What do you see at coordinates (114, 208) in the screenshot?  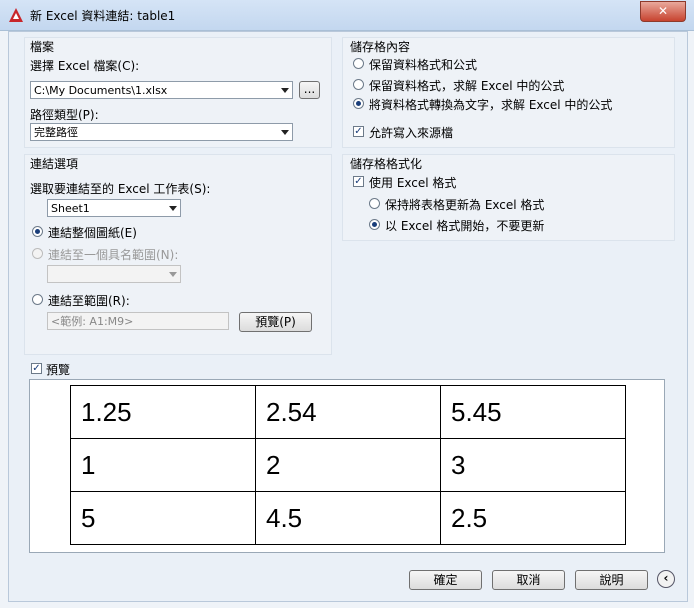 I see `sheet-combo: Sheet1` at bounding box center [114, 208].